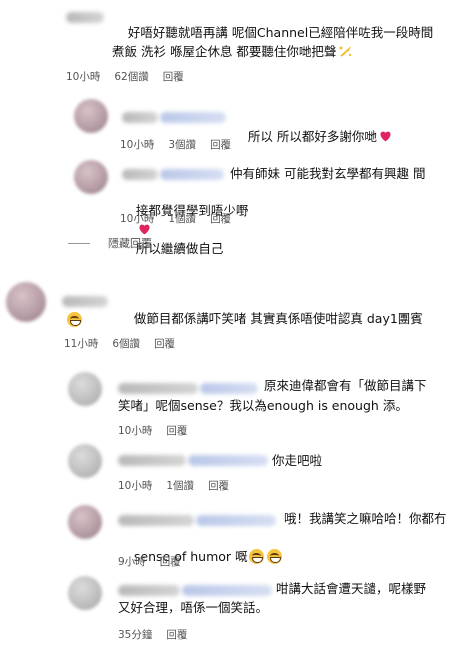 Image resolution: width=462 pixels, height=653 pixels. Describe the element at coordinates (385, 135) in the screenshot. I see `heart-emoji-icon` at that location.